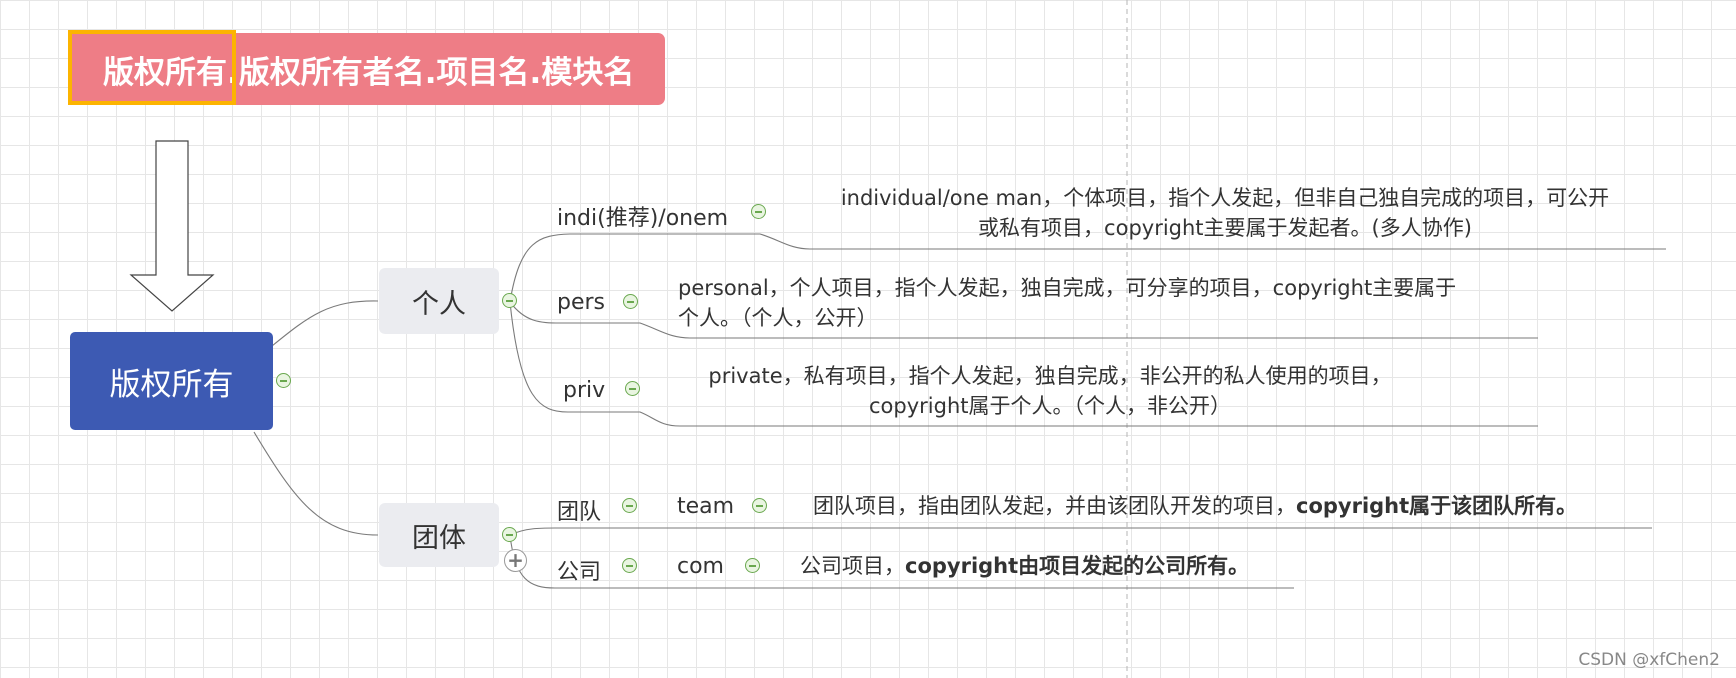  What do you see at coordinates (1050, 376) in the screenshot?
I see `desc-priv-line1: private，私有项目，指个人发起，独自完成，非公开的私人使用的项目，` at bounding box center [1050, 376].